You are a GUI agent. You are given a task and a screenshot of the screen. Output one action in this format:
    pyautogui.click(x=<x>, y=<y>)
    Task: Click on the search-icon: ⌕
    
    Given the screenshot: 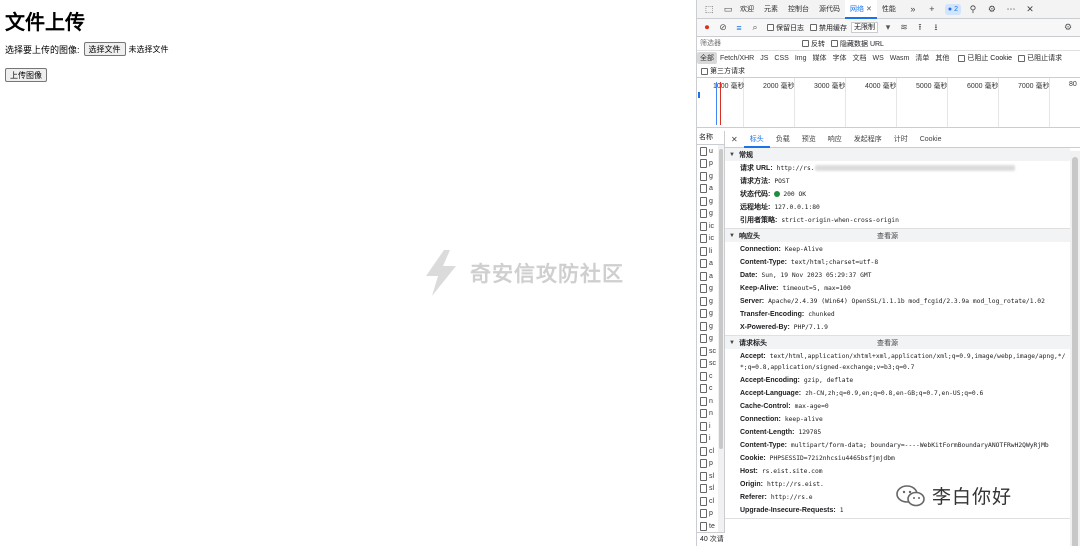 What is the action you would take?
    pyautogui.click(x=755, y=28)
    